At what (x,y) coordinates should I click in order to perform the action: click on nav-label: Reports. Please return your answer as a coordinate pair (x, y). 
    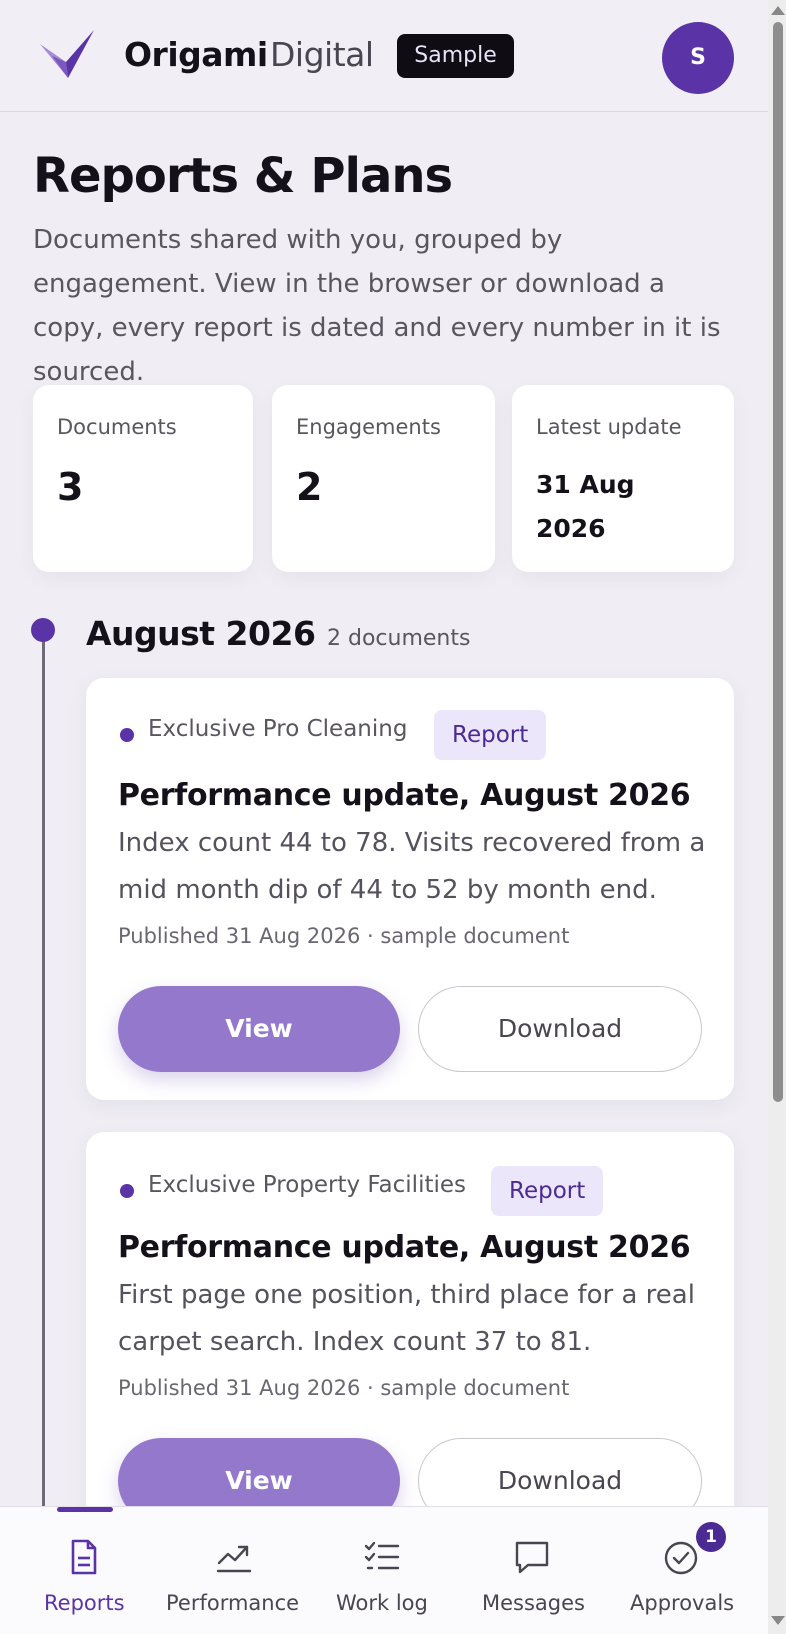
    Looking at the image, I should click on (84, 1603).